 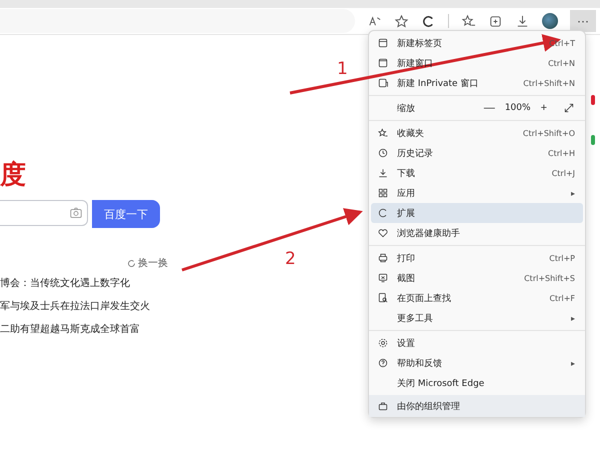 I want to click on menu-item: 更多工具 ▸, so click(x=477, y=318).